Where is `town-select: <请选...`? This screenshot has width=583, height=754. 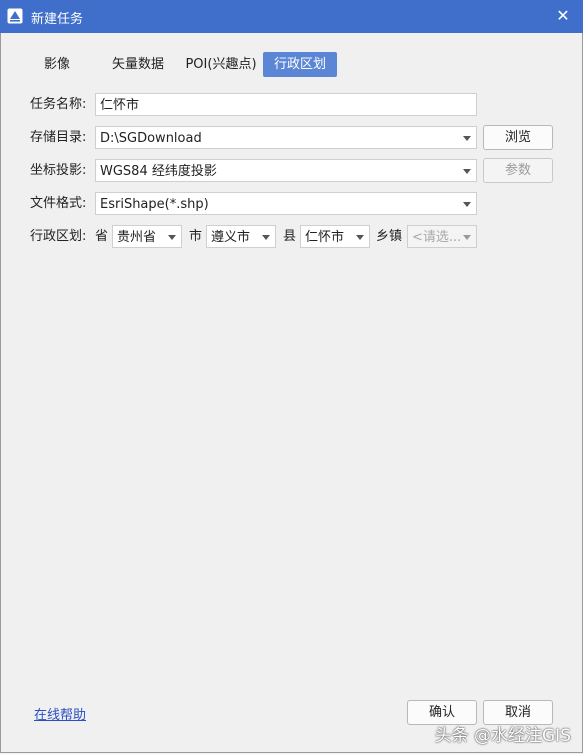 town-select: <请选... is located at coordinates (442, 236).